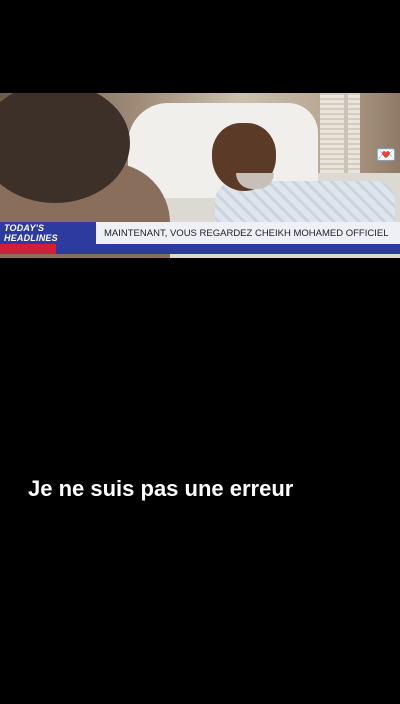 This screenshot has height=704, width=400. What do you see at coordinates (200, 249) in the screenshot?
I see `ticker-underline` at bounding box center [200, 249].